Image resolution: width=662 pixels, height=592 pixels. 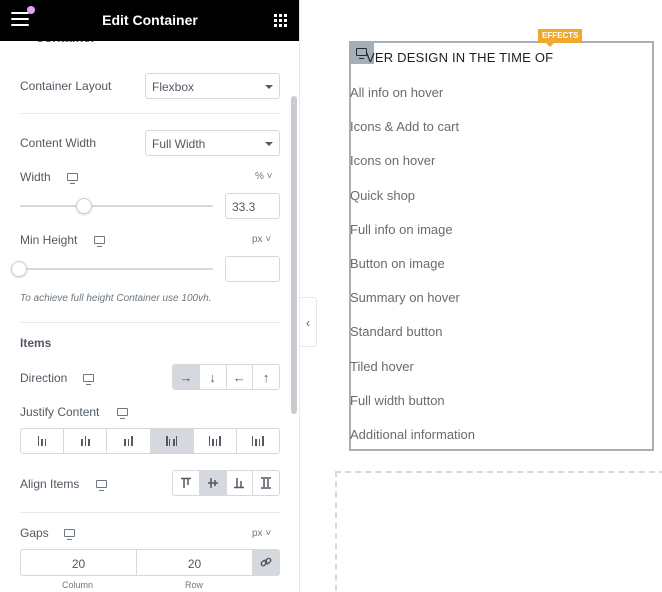 What do you see at coordinates (396, 92) in the screenshot?
I see `canvas-list-item: All info on hover` at bounding box center [396, 92].